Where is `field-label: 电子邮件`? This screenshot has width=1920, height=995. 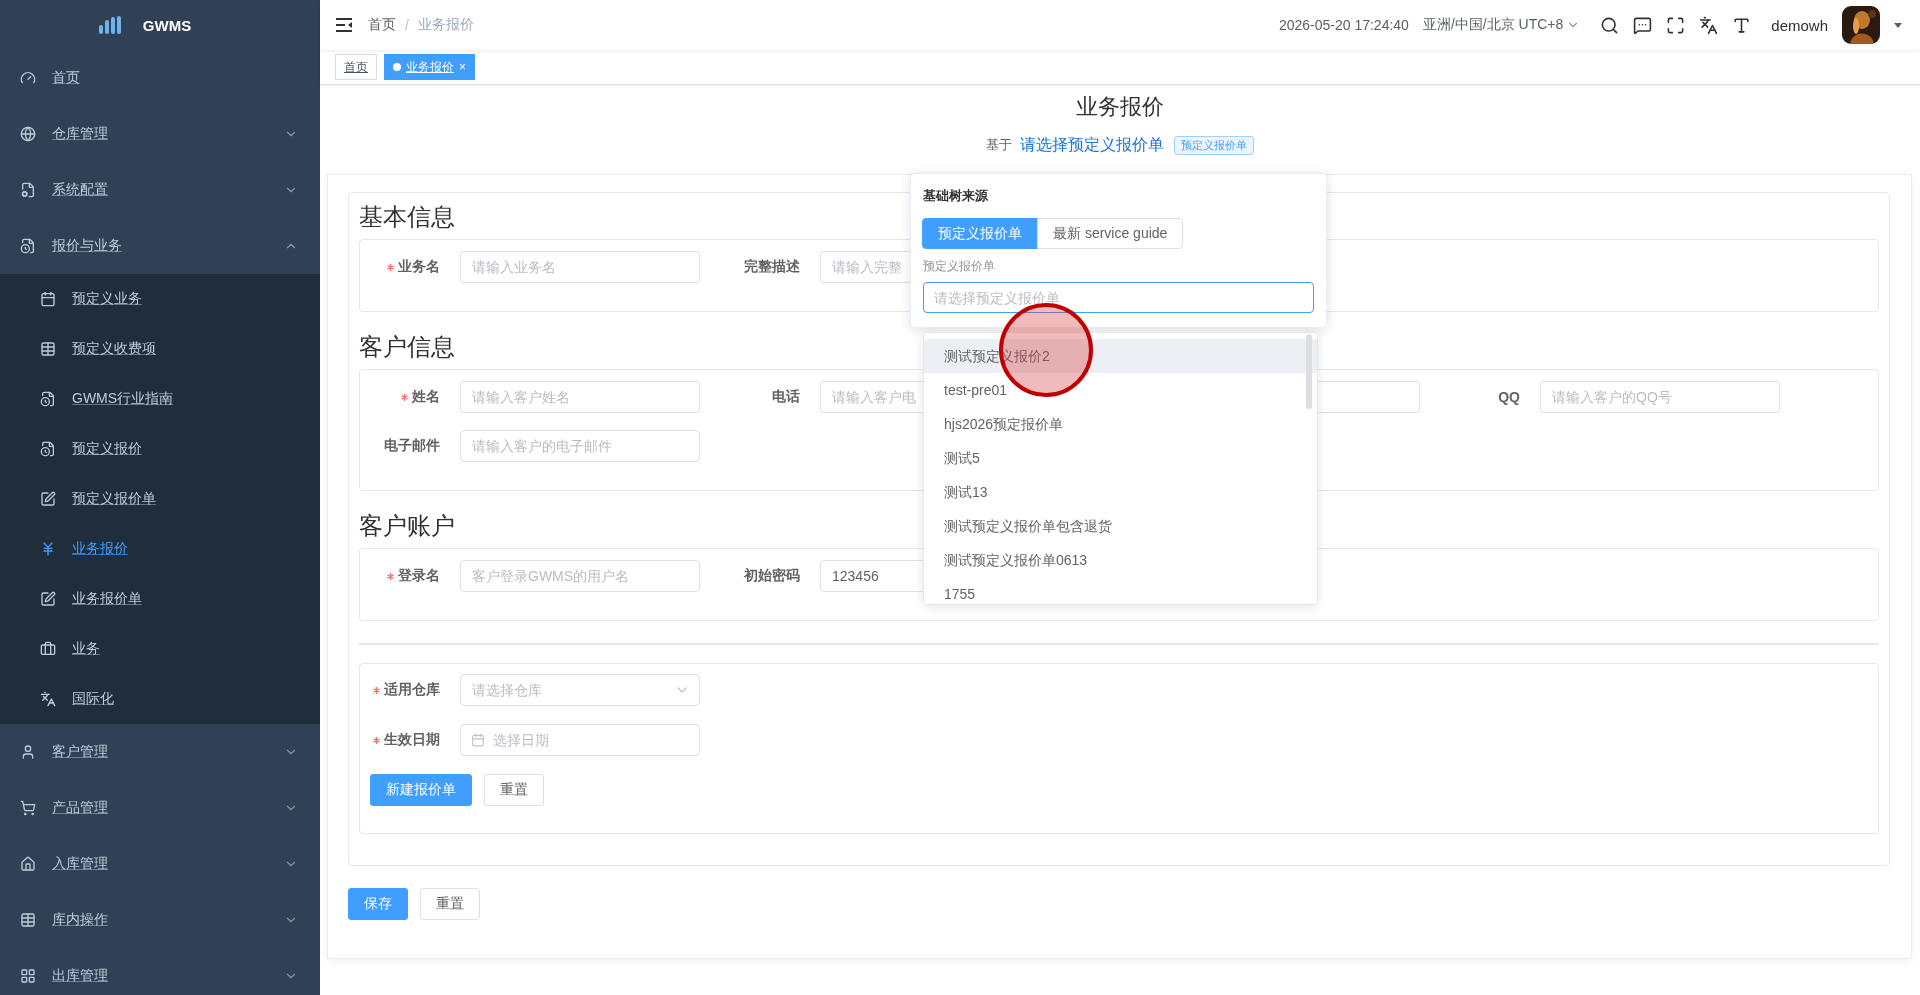 field-label: 电子邮件 is located at coordinates (412, 446).